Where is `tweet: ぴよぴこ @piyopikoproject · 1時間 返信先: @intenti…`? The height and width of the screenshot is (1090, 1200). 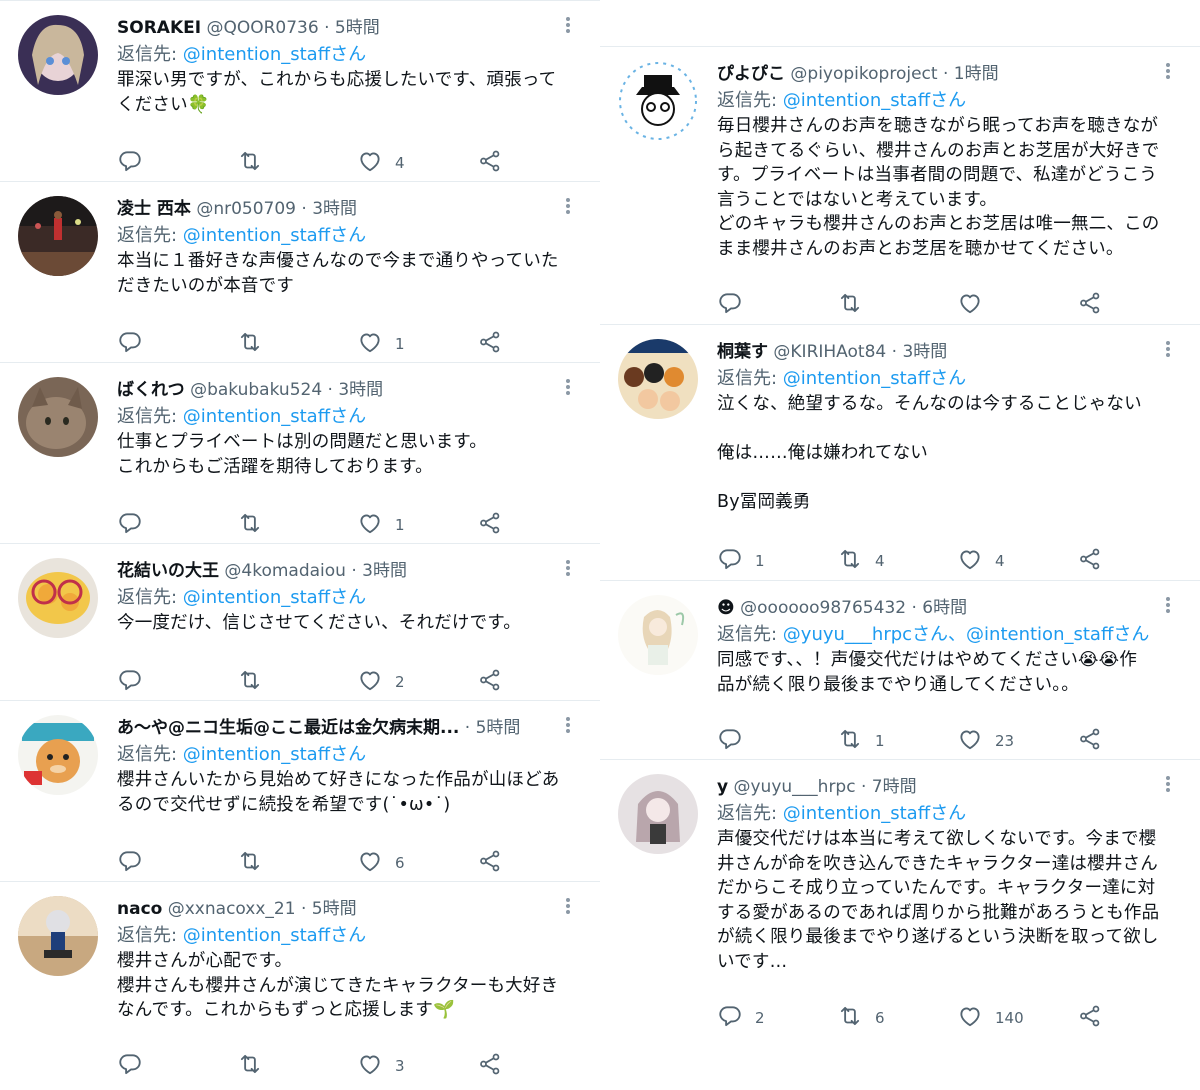
tweet: ぴよぴこ @piyopikoproject · 1時間 返信先: @intenti… is located at coordinates (900, 188).